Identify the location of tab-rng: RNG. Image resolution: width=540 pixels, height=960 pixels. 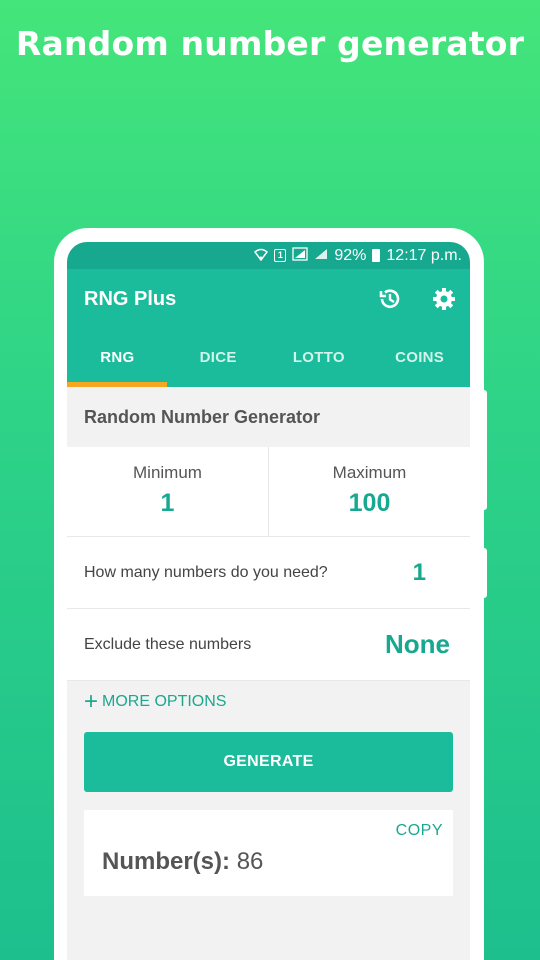
(117, 358).